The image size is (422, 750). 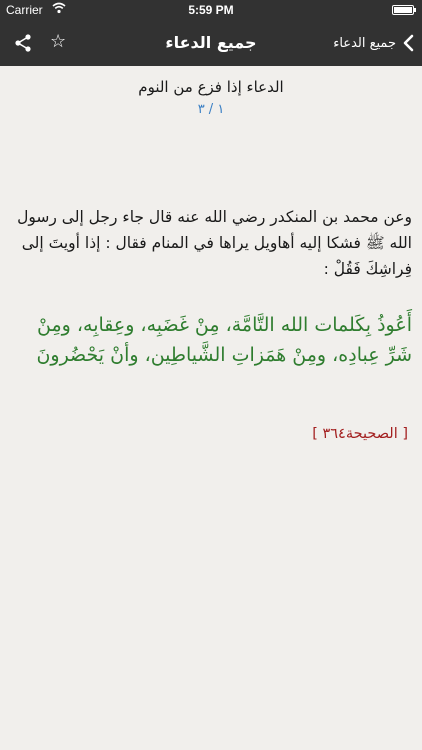 I want to click on chevron-left-icon, so click(x=408, y=43).